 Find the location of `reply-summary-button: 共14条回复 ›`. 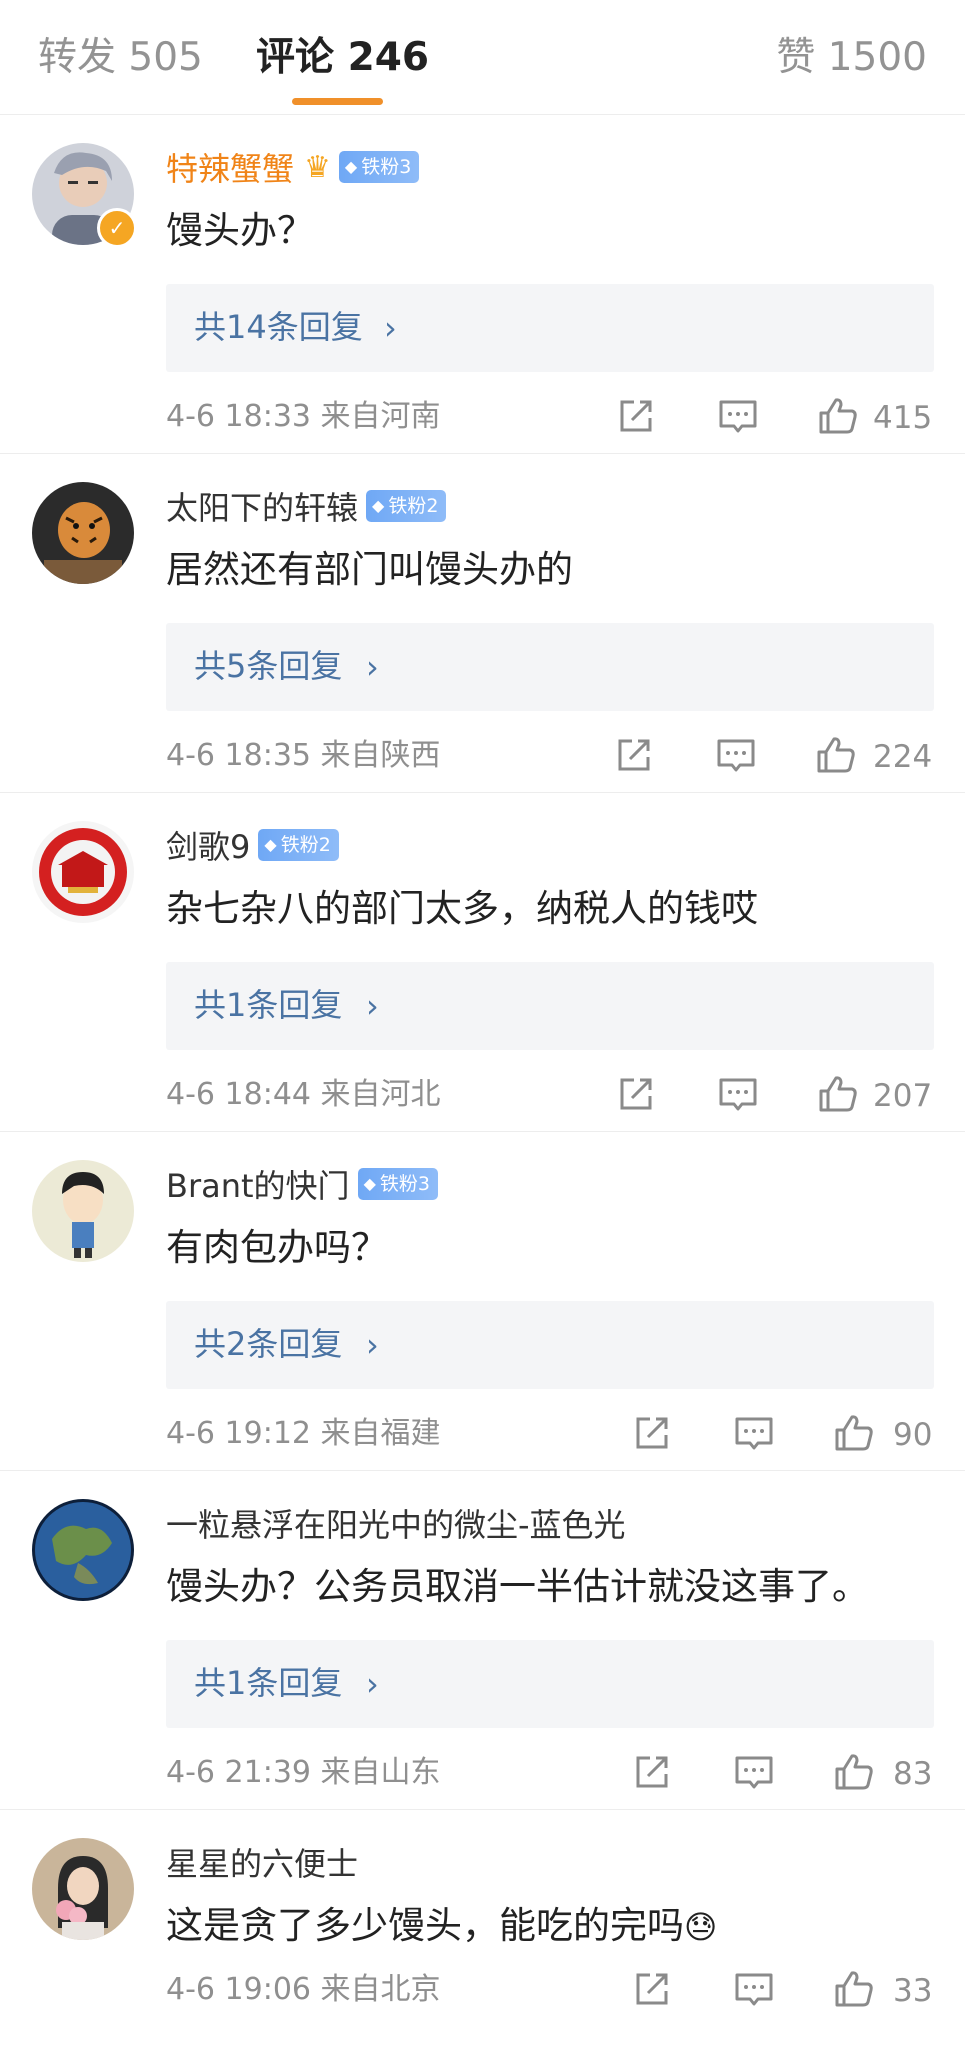

reply-summary-button: 共14条回复 › is located at coordinates (550, 328).